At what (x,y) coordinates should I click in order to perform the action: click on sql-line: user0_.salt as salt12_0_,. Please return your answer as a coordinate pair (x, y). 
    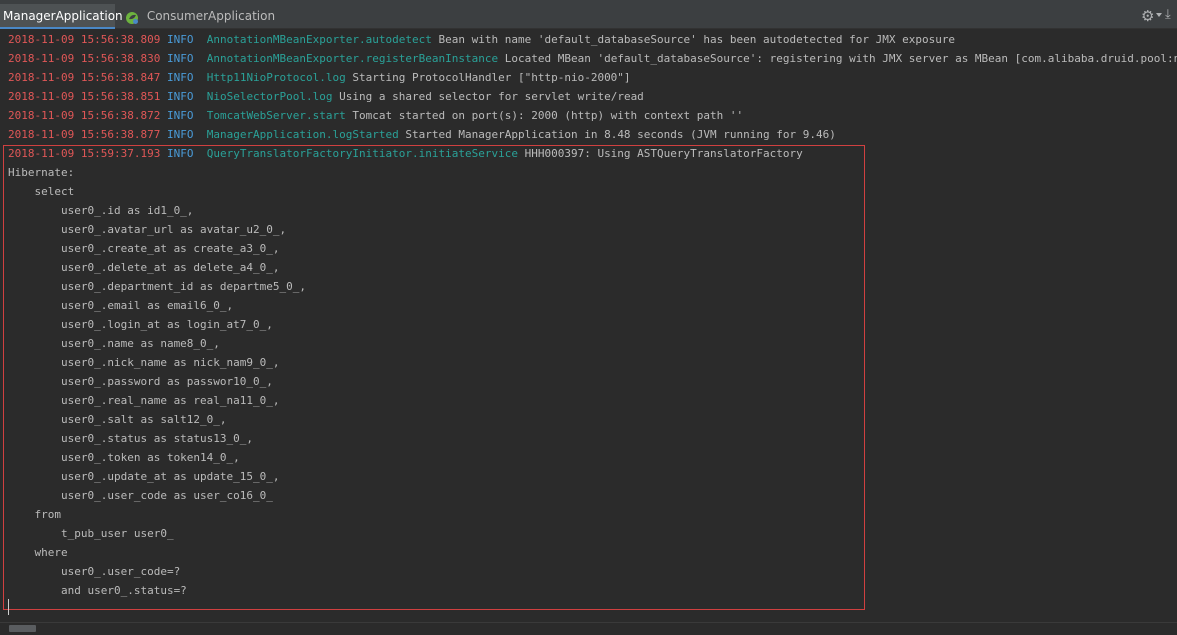
    Looking at the image, I should click on (117, 419).